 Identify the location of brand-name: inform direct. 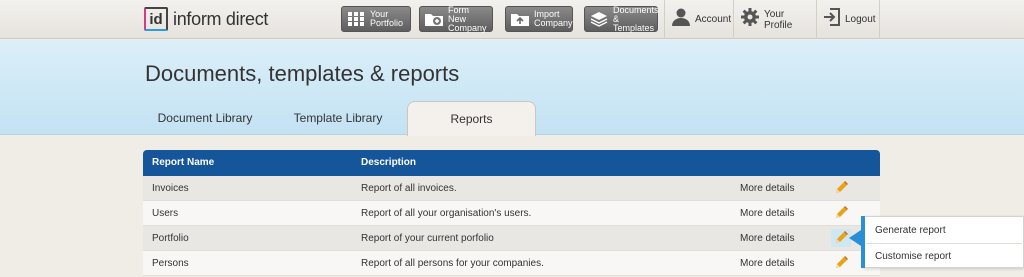
(221, 18).